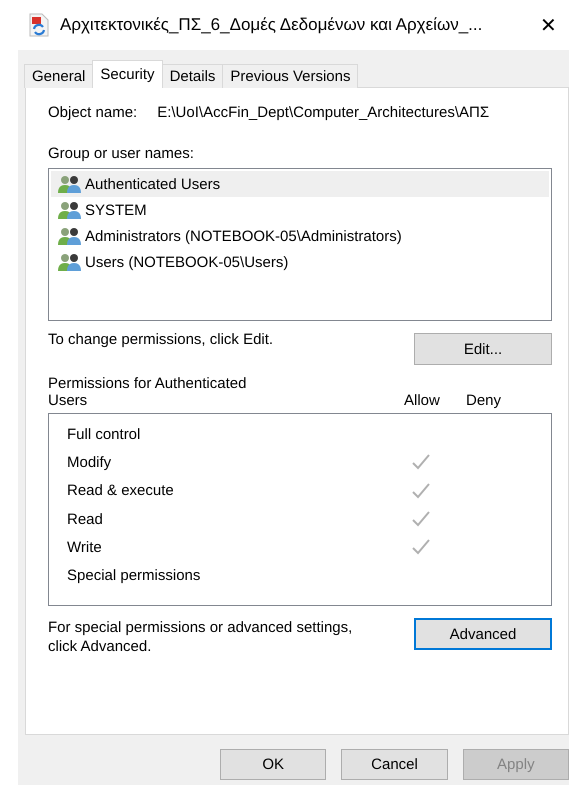 Image resolution: width=569 pixels, height=785 pixels. I want to click on change-hint: To change permissions, click Edit., so click(161, 339).